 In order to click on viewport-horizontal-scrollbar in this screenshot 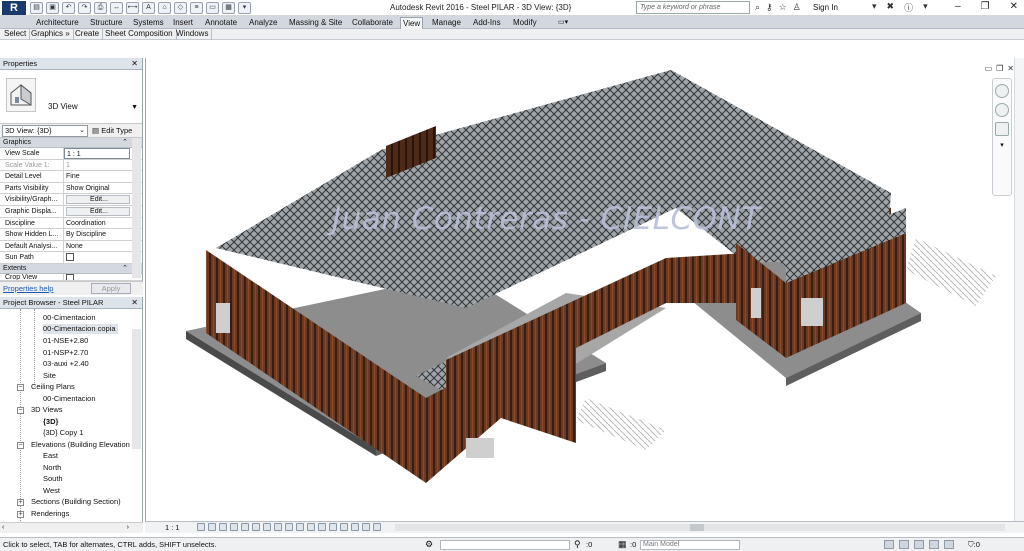, I will do `click(700, 527)`.